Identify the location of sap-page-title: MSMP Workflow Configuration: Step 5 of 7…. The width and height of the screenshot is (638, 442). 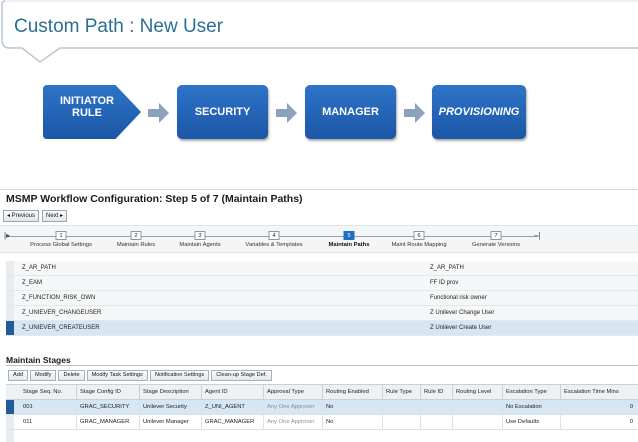
(154, 199).